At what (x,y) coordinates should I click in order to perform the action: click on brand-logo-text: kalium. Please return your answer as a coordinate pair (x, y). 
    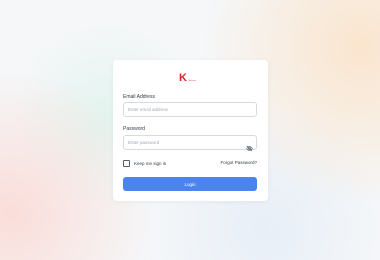
    Looking at the image, I should click on (192, 81).